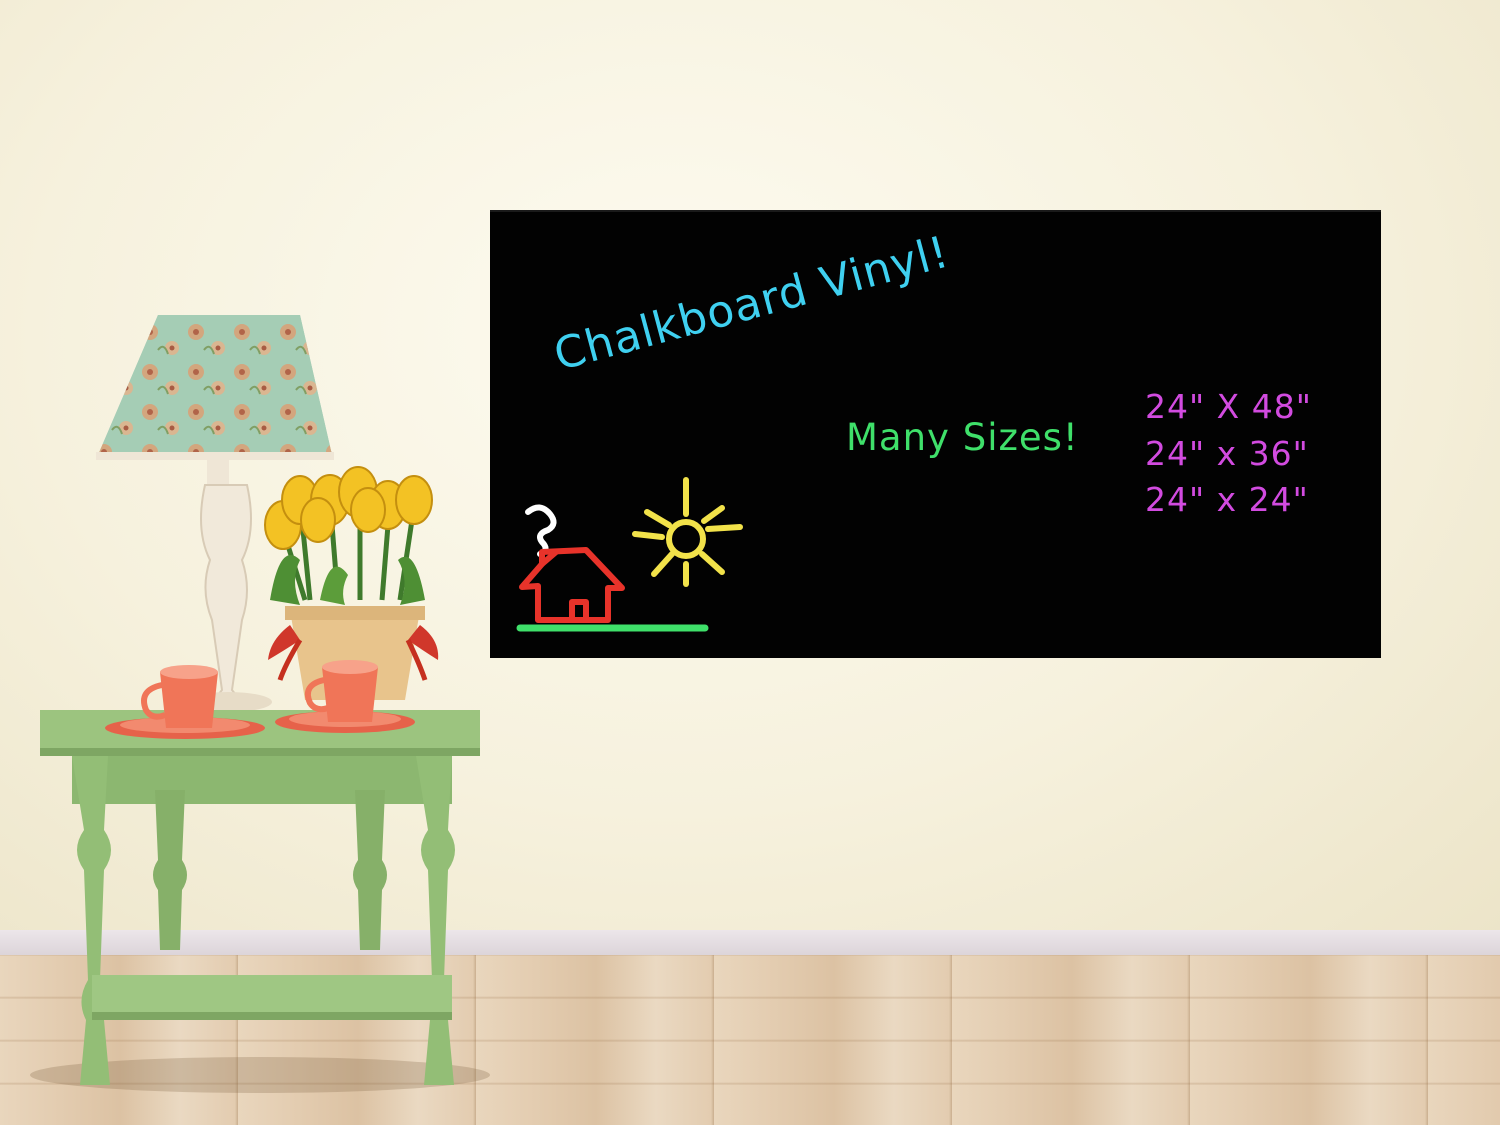  Describe the element at coordinates (629, 554) in the screenshot. I see `chalk-drawing` at that location.